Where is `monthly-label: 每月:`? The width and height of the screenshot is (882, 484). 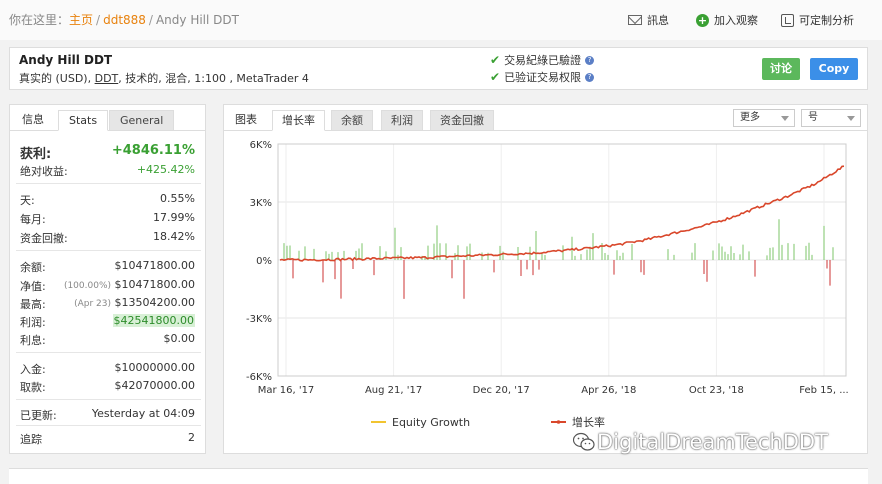
monthly-label: 每月: is located at coordinates (33, 219).